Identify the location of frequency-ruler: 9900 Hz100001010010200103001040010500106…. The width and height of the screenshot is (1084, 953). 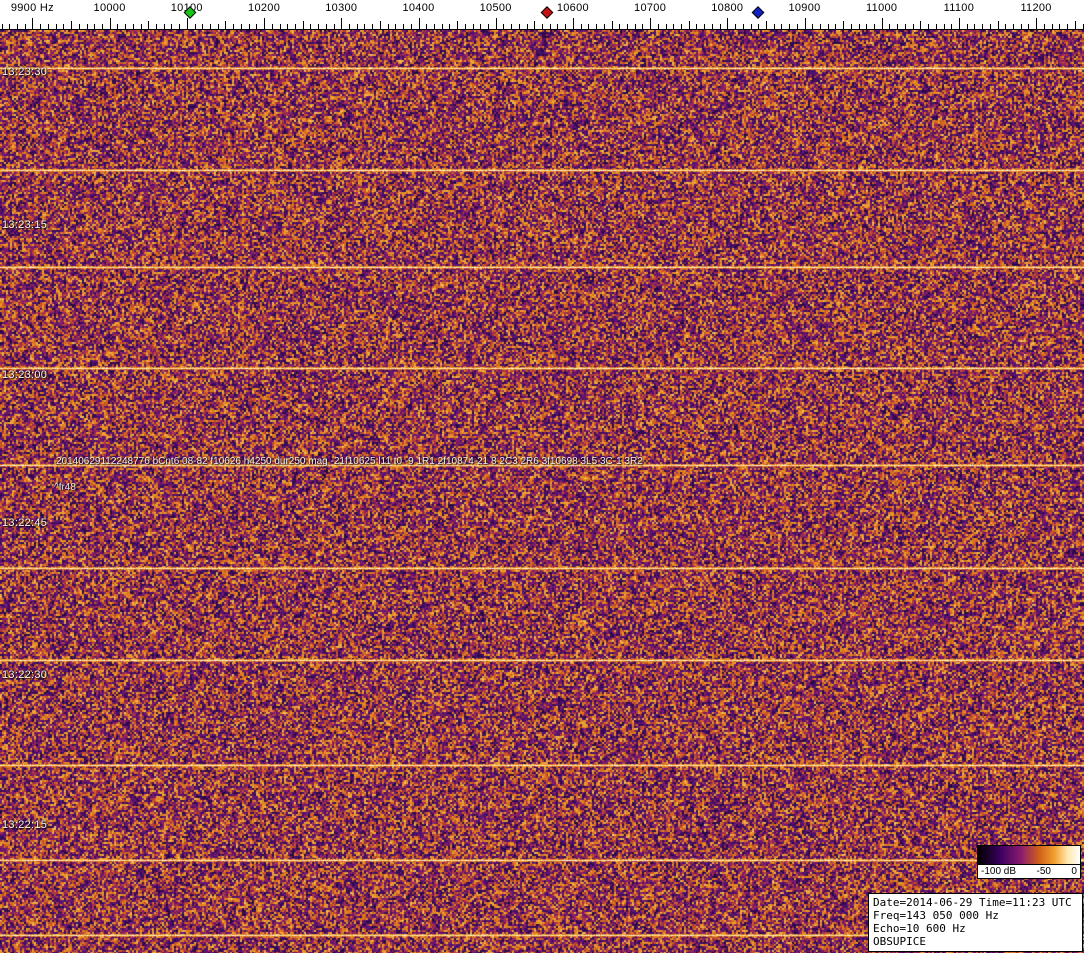
(542, 15).